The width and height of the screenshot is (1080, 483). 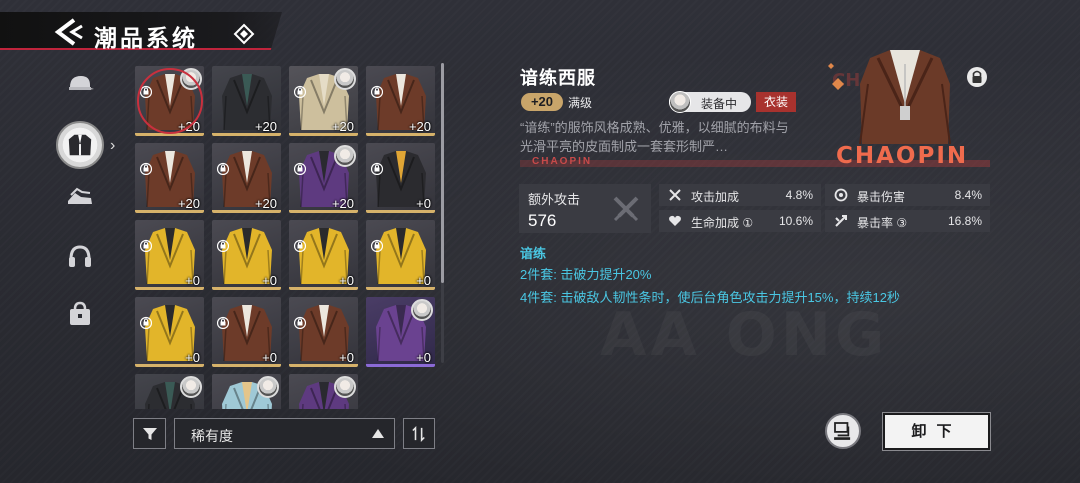 I want to click on crit-icon, so click(x=841, y=221).